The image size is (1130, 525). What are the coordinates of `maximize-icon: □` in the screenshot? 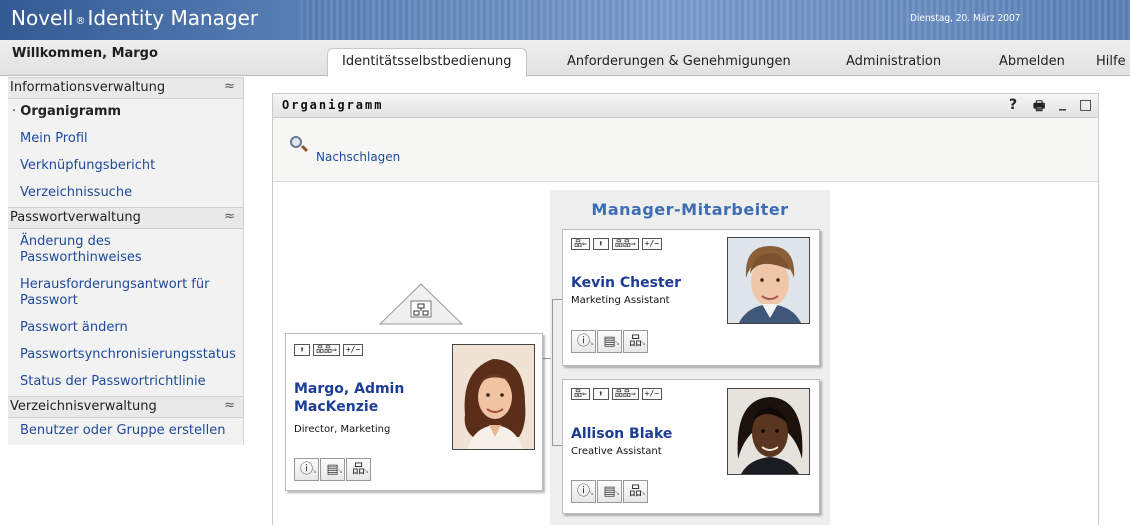 It's located at (1085, 105).